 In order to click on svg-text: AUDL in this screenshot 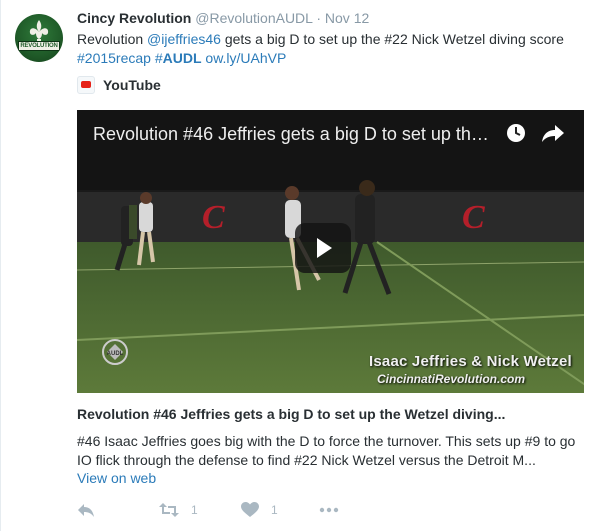, I will do `click(115, 354)`.